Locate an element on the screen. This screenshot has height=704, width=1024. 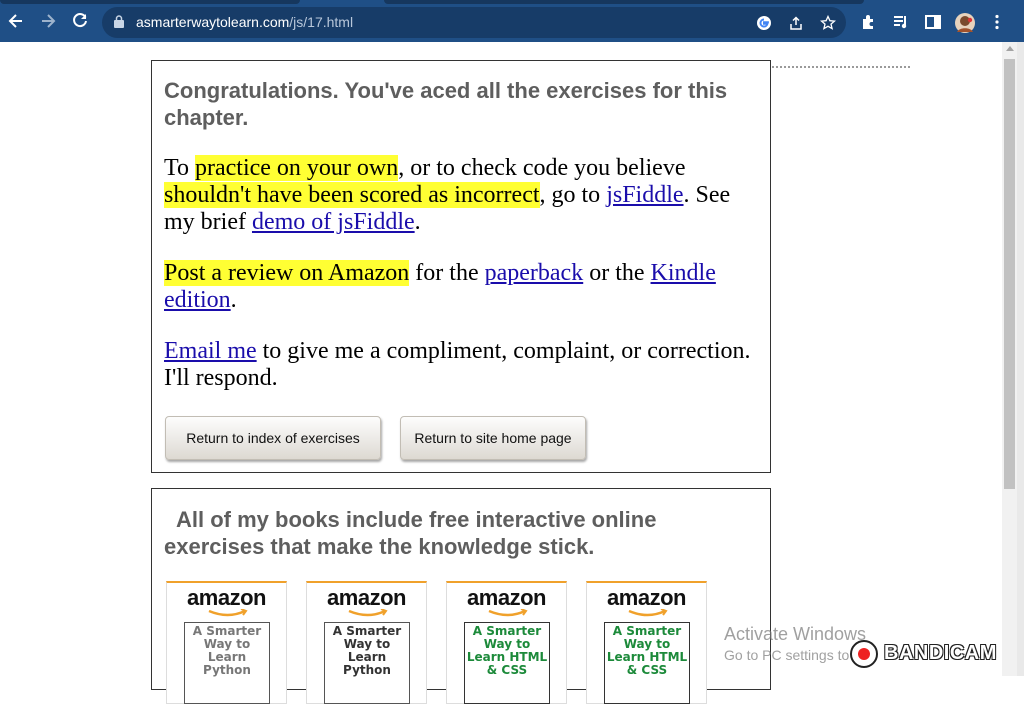
text-segment: , or to check code you believe is located at coordinates (542, 168).